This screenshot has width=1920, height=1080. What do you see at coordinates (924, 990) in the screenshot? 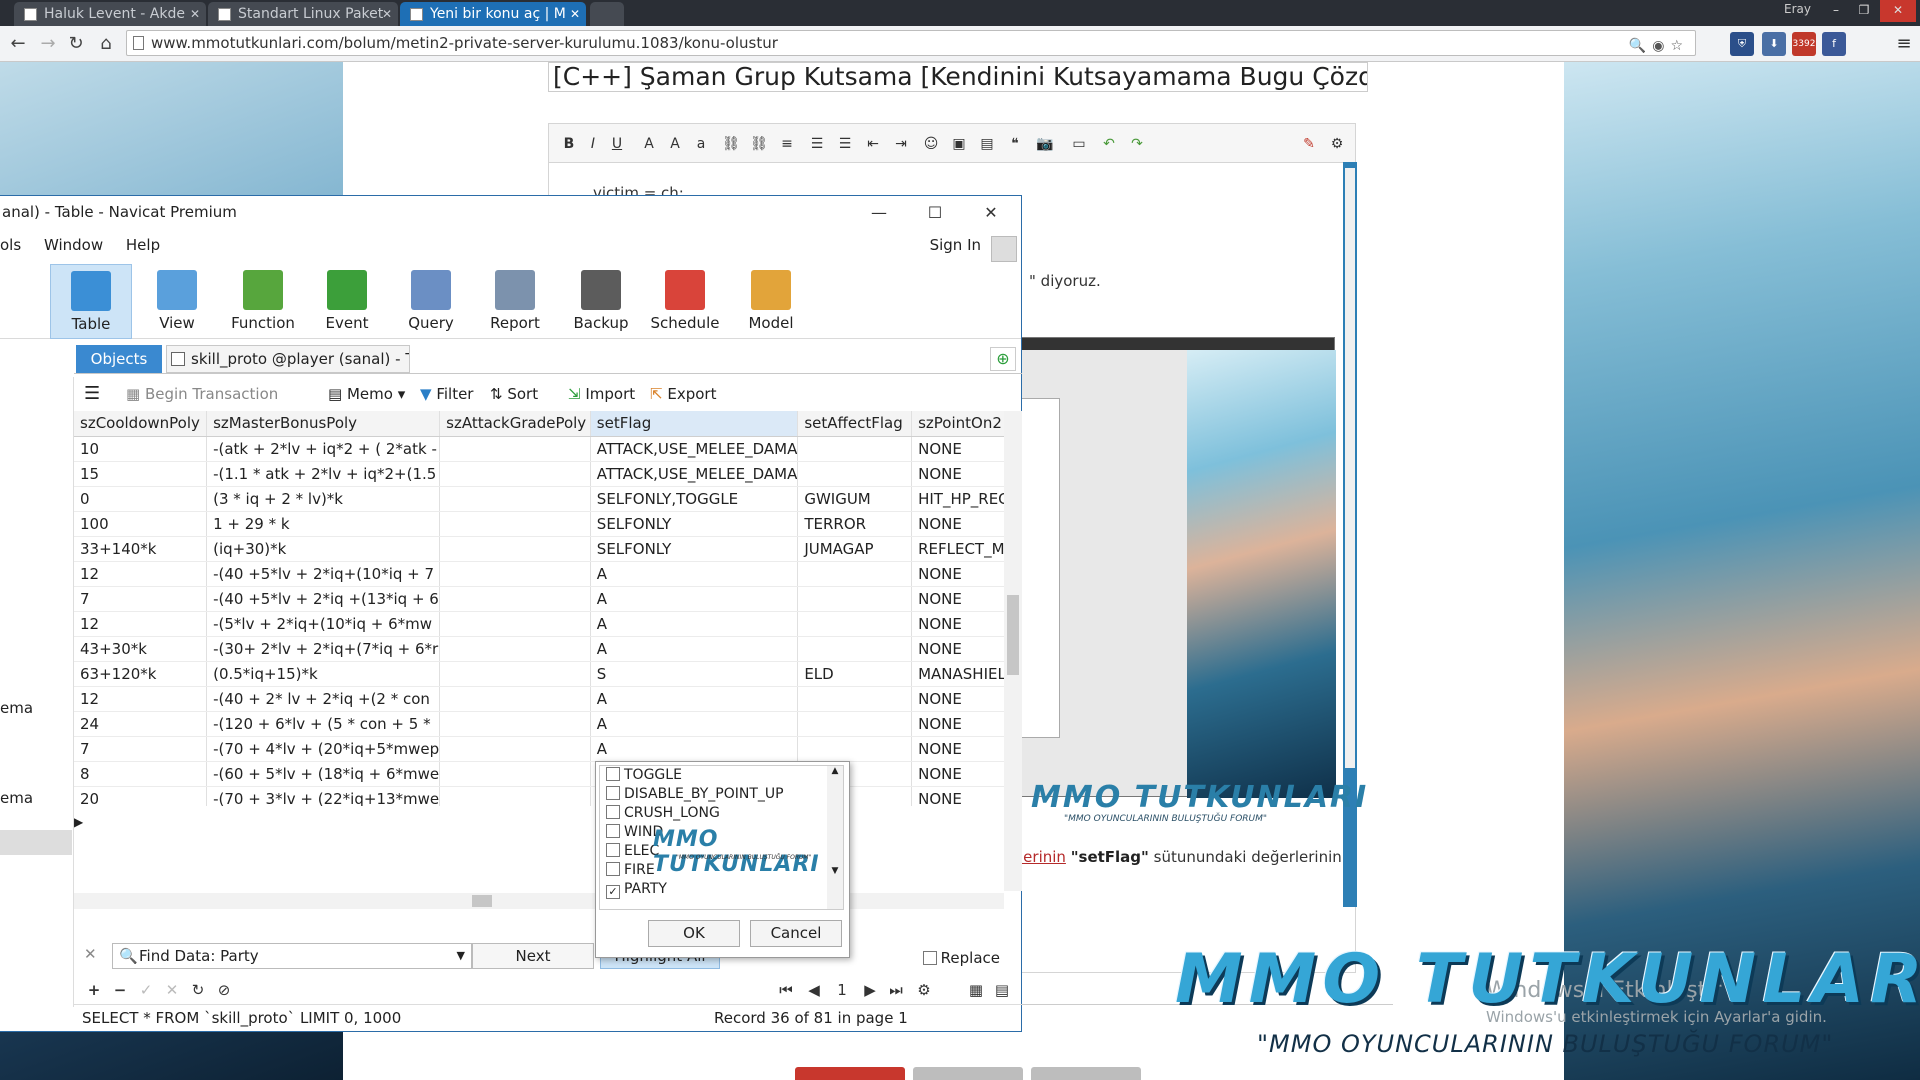
I see `settings-icon: ⚙` at bounding box center [924, 990].